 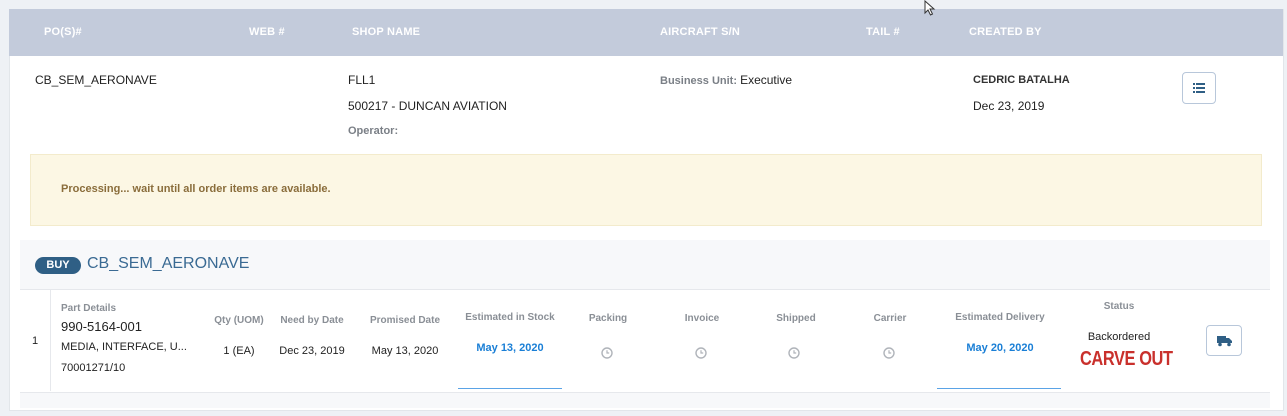 I want to click on business-unit-value: Executive, so click(x=766, y=80).